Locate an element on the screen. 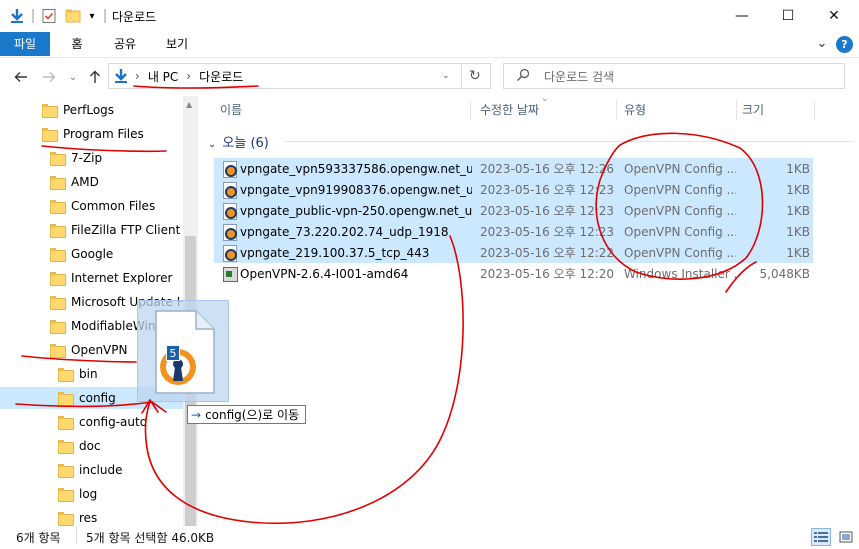 Image resolution: width=859 pixels, height=549 pixels. large-icons-view-icon is located at coordinates (846, 537).